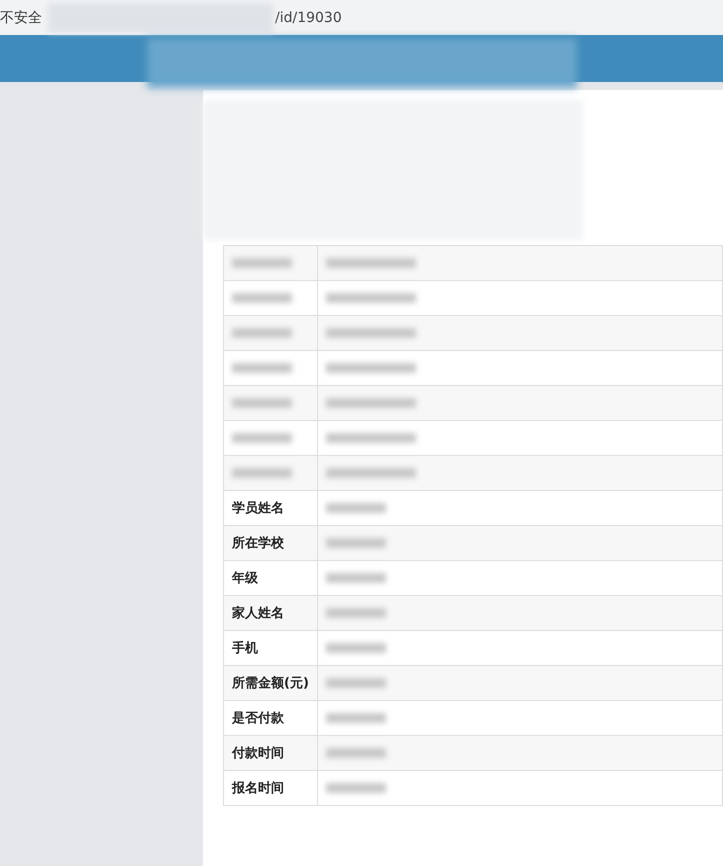 Image resolution: width=723 pixels, height=866 pixels. Describe the element at coordinates (271, 788) in the screenshot. I see `field-label: 报名时间` at that location.